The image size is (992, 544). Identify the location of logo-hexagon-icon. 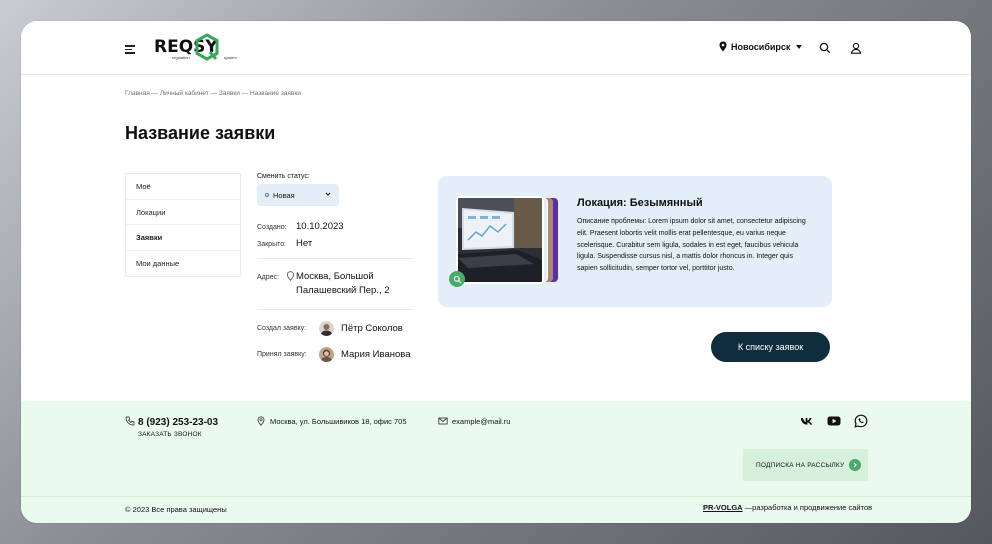
(207, 47).